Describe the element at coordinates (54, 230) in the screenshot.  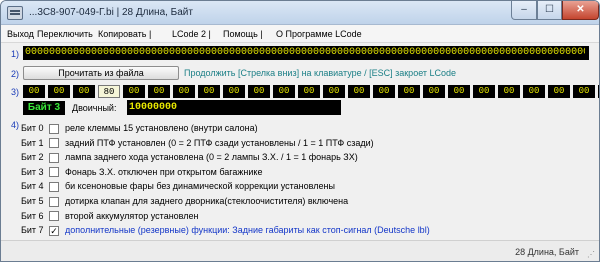
I see `bit-checkbox: ✓` at that location.